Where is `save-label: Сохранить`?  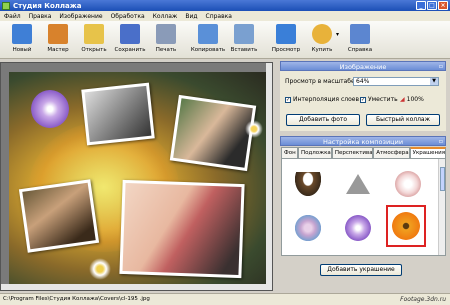 save-label: Сохранить is located at coordinates (130, 50).